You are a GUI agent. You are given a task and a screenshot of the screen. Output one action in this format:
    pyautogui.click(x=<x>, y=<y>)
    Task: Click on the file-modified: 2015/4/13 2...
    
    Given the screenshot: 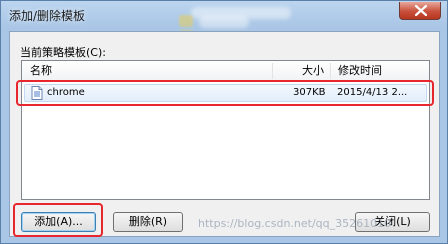 What is the action you would take?
    pyautogui.click(x=372, y=92)
    